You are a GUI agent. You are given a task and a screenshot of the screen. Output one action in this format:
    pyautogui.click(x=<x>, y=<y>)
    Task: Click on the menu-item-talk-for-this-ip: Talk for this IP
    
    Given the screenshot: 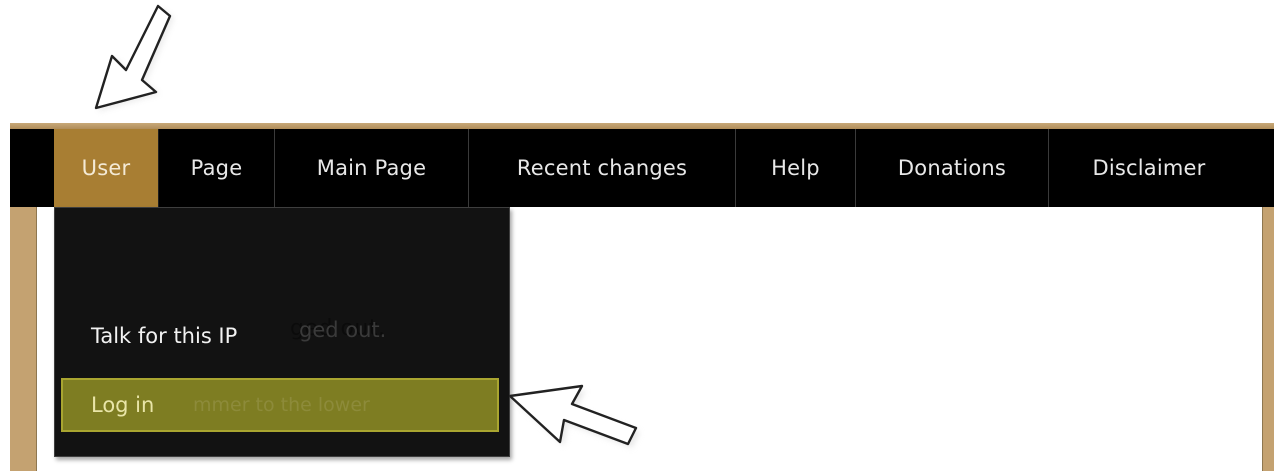 What is the action you would take?
    pyautogui.click(x=164, y=336)
    